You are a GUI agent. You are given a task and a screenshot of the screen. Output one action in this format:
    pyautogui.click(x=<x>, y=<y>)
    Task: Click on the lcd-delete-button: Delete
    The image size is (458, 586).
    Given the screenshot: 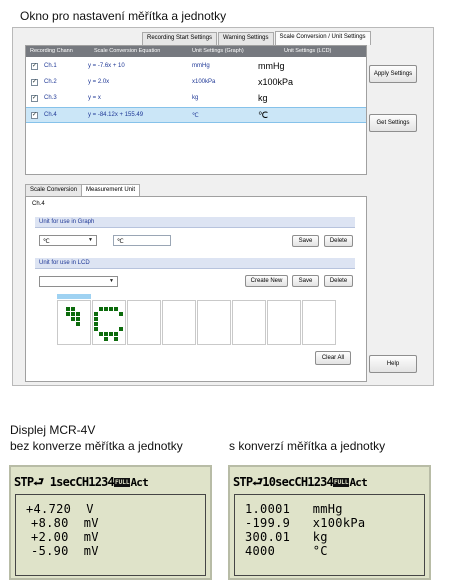 What is the action you would take?
    pyautogui.click(x=338, y=281)
    